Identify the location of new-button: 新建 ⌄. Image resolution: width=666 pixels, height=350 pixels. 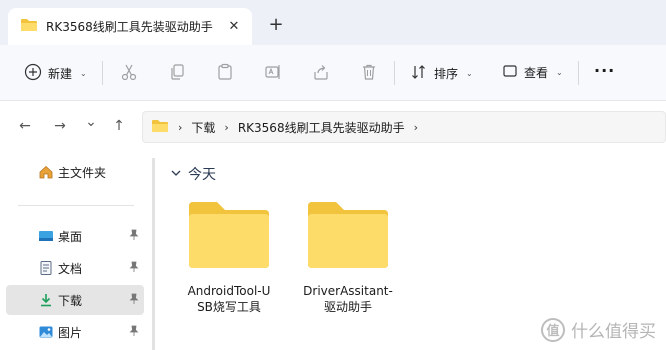
(55, 73).